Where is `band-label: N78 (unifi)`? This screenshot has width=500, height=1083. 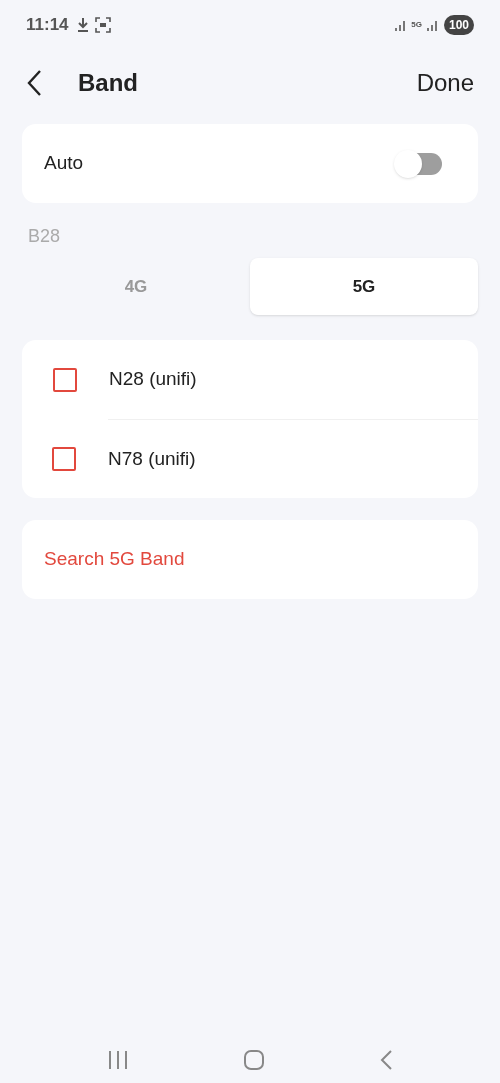
band-label: N78 (unifi) is located at coordinates (152, 458).